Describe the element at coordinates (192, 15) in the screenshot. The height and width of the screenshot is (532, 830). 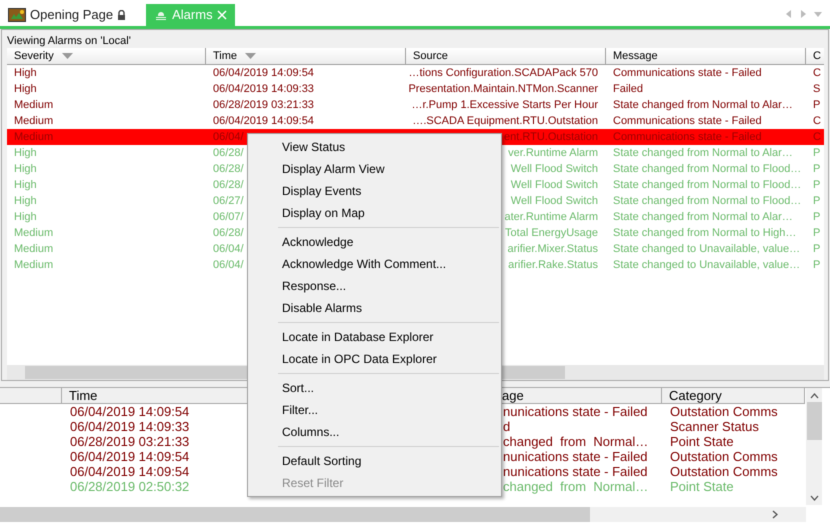
I see `tab-label: Alarms` at that location.